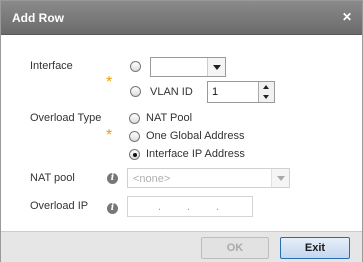  What do you see at coordinates (195, 136) in the screenshot?
I see `overload-option-one-global-address: One Global Address` at bounding box center [195, 136].